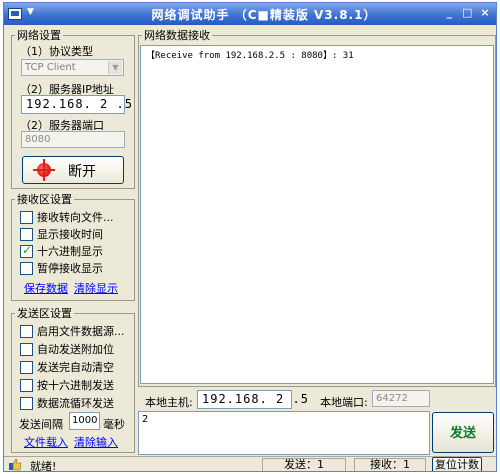 This screenshot has width=500, height=474. What do you see at coordinates (96, 288) in the screenshot?
I see `clear-display-link: 清除显示` at bounding box center [96, 288].